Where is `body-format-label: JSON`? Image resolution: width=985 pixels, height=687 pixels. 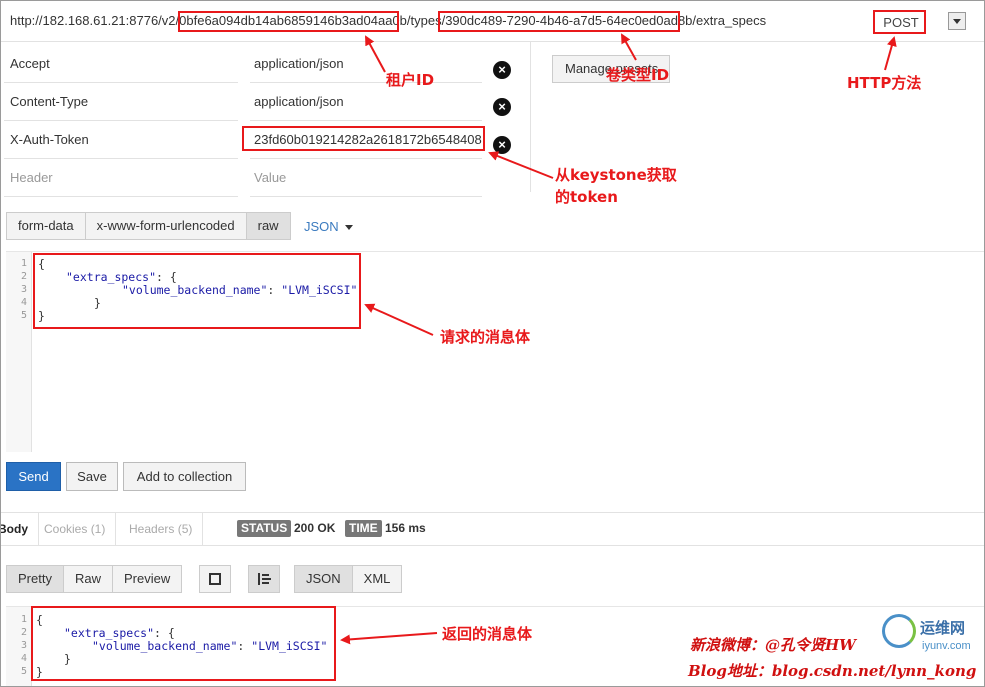 body-format-label: JSON is located at coordinates (321, 226).